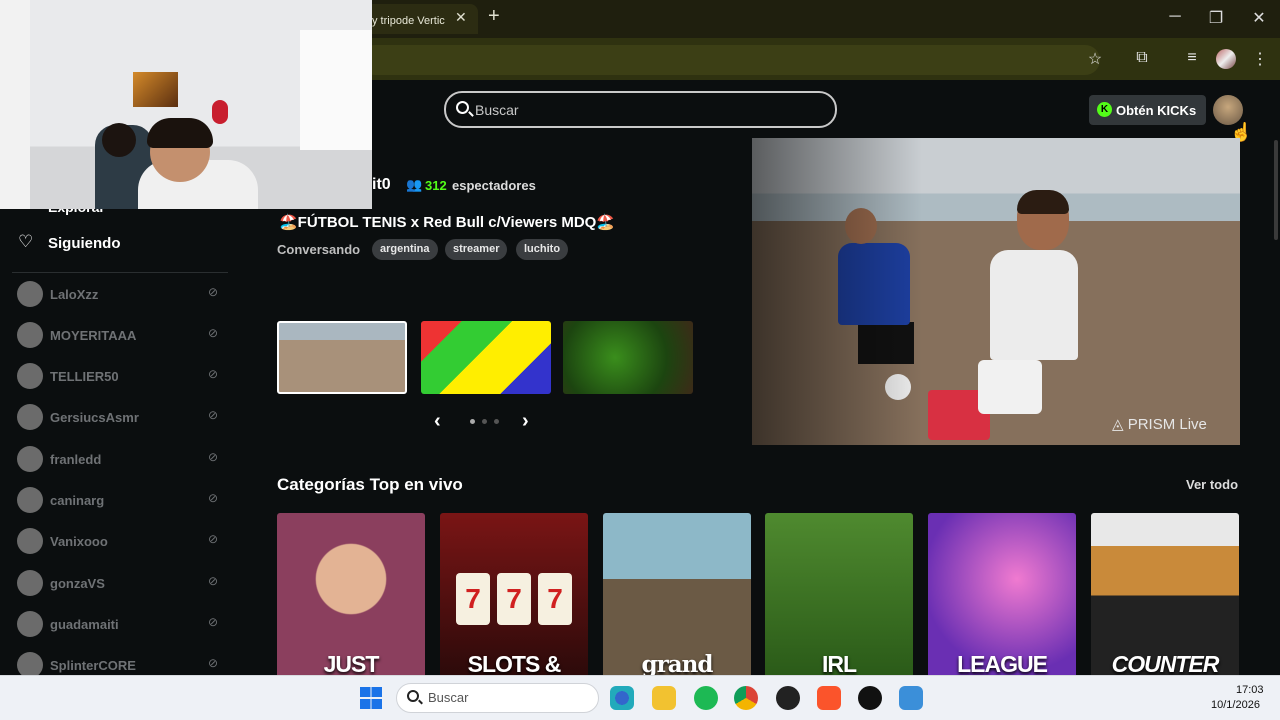  I want to click on category-card: LEAGUE, so click(1002, 595).